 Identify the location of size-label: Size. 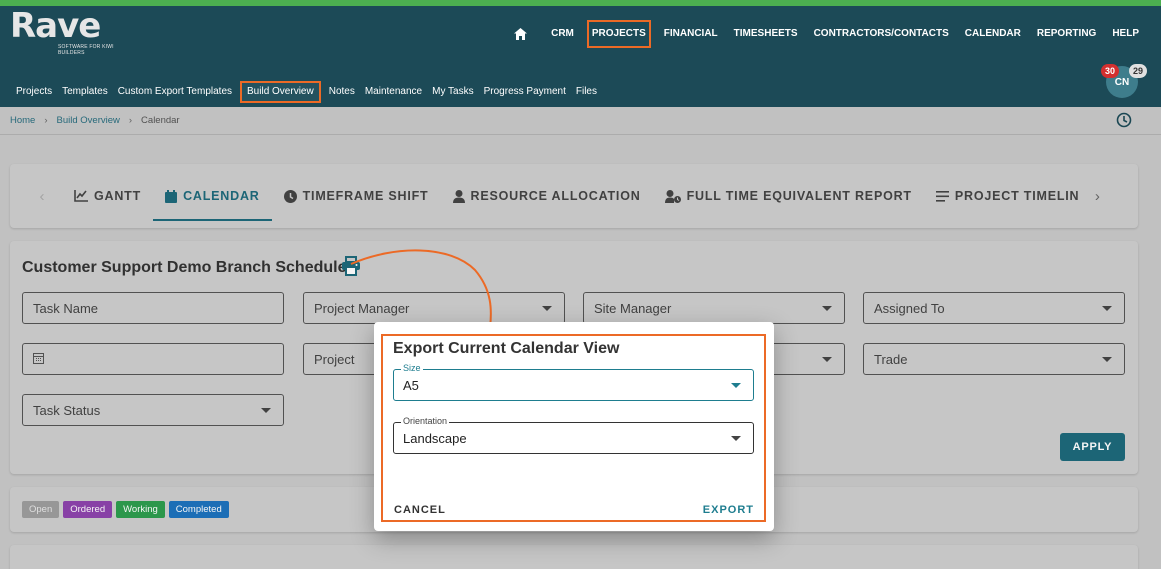
(412, 368).